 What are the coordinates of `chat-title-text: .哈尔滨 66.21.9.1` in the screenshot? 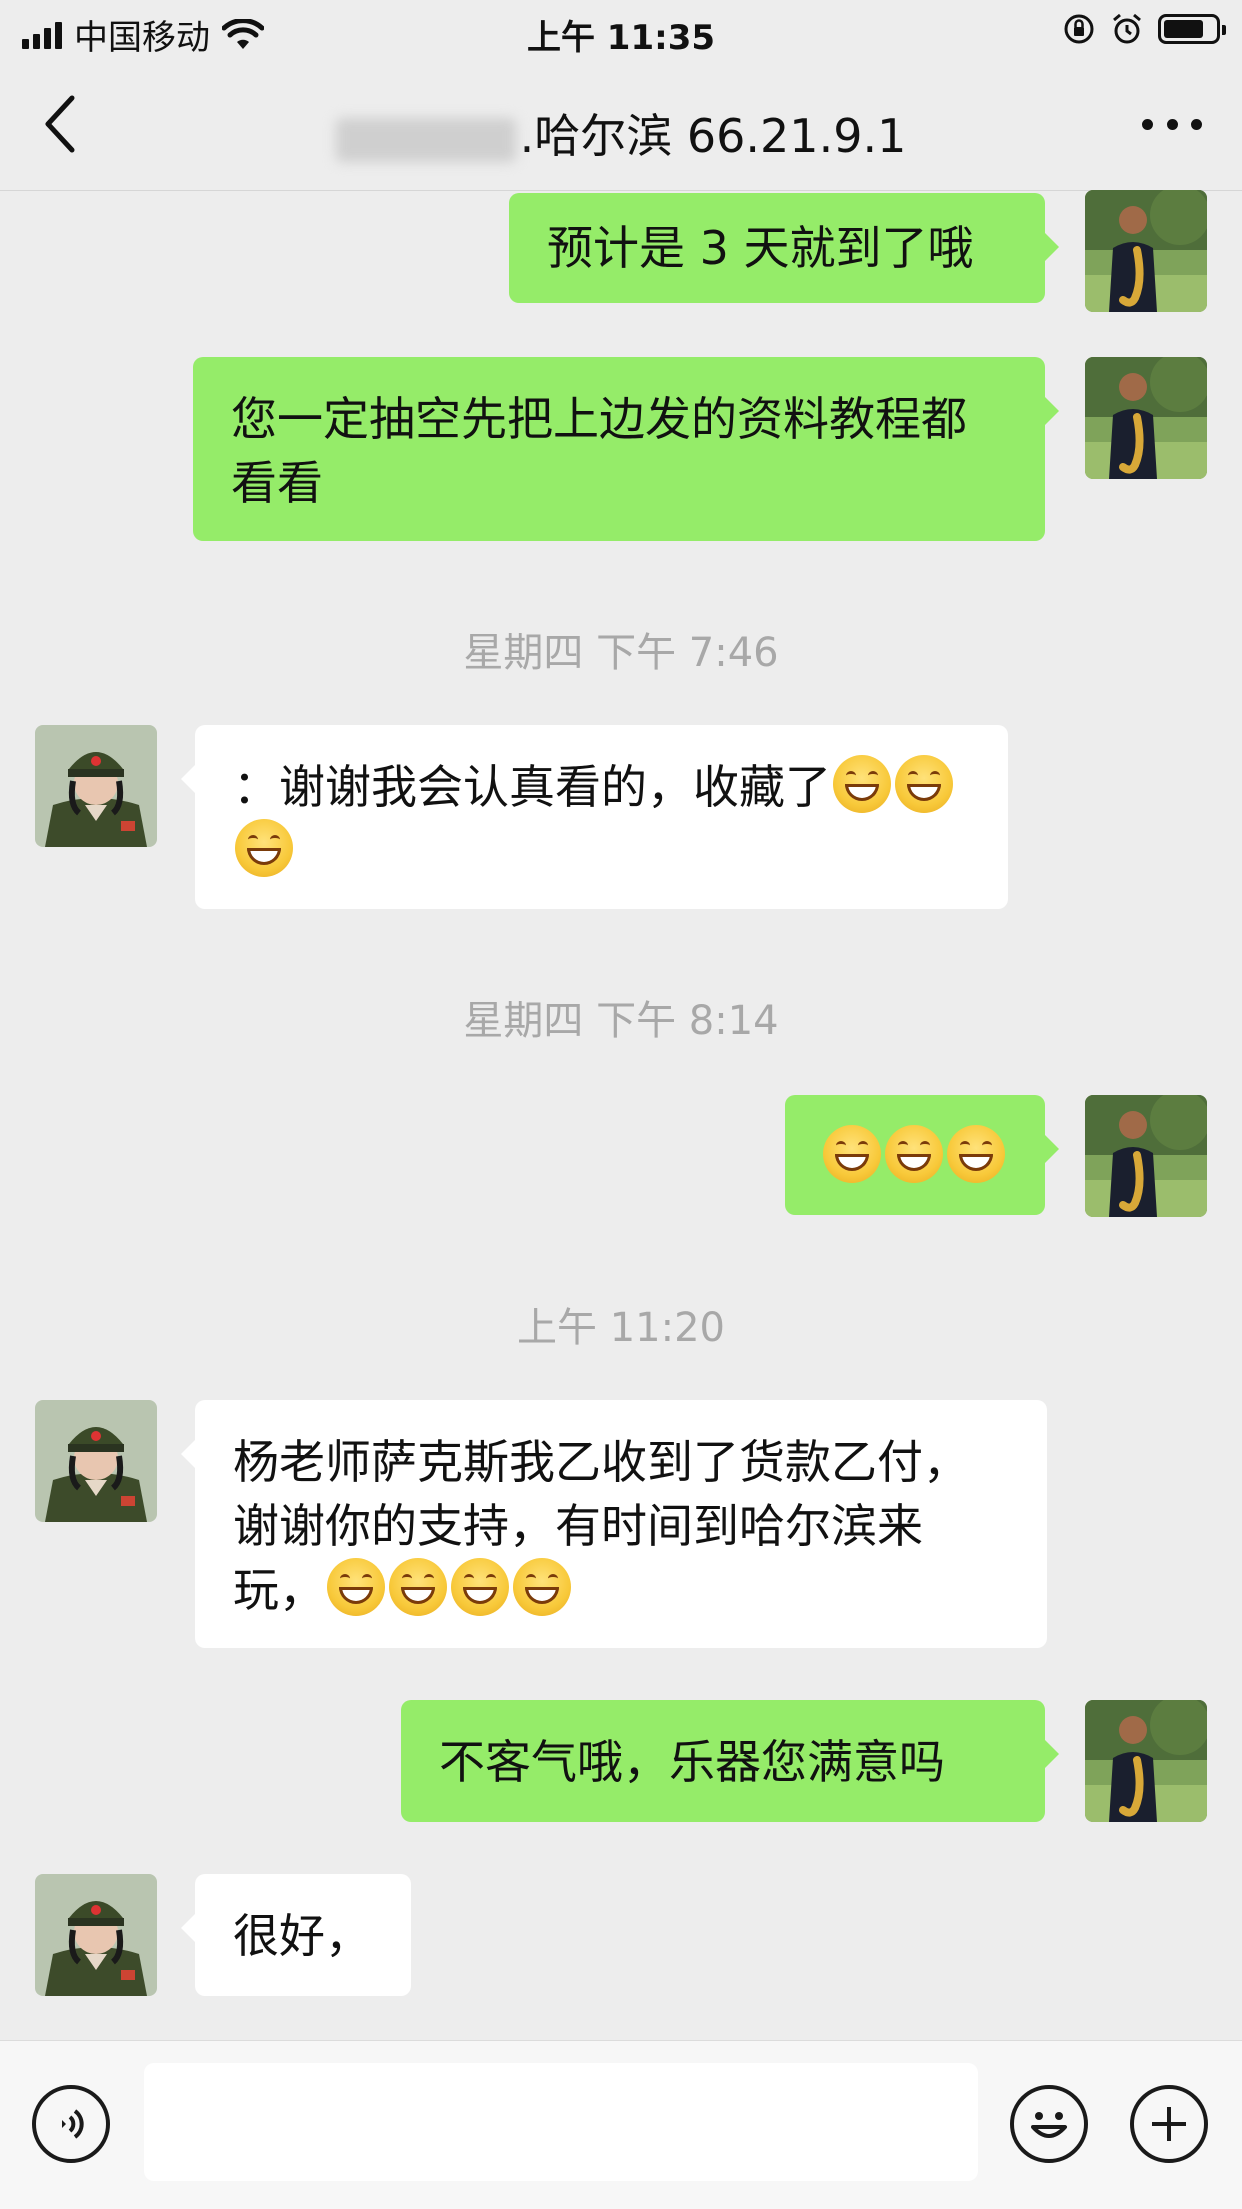 It's located at (713, 136).